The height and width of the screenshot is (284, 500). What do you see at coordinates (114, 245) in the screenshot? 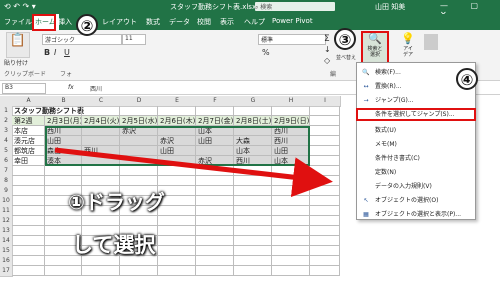
I see `drag-instruction-2: して選択` at bounding box center [114, 245].